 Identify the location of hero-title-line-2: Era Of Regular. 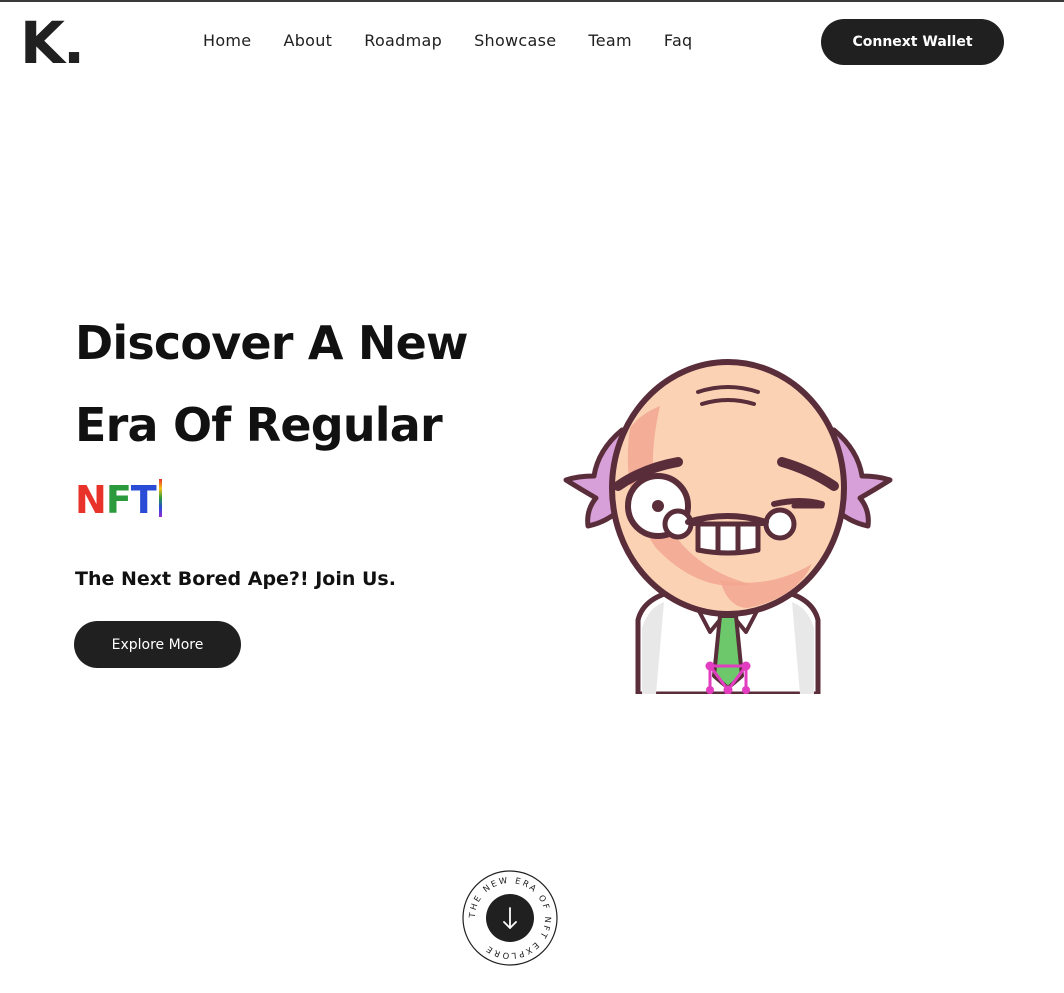
(259, 425).